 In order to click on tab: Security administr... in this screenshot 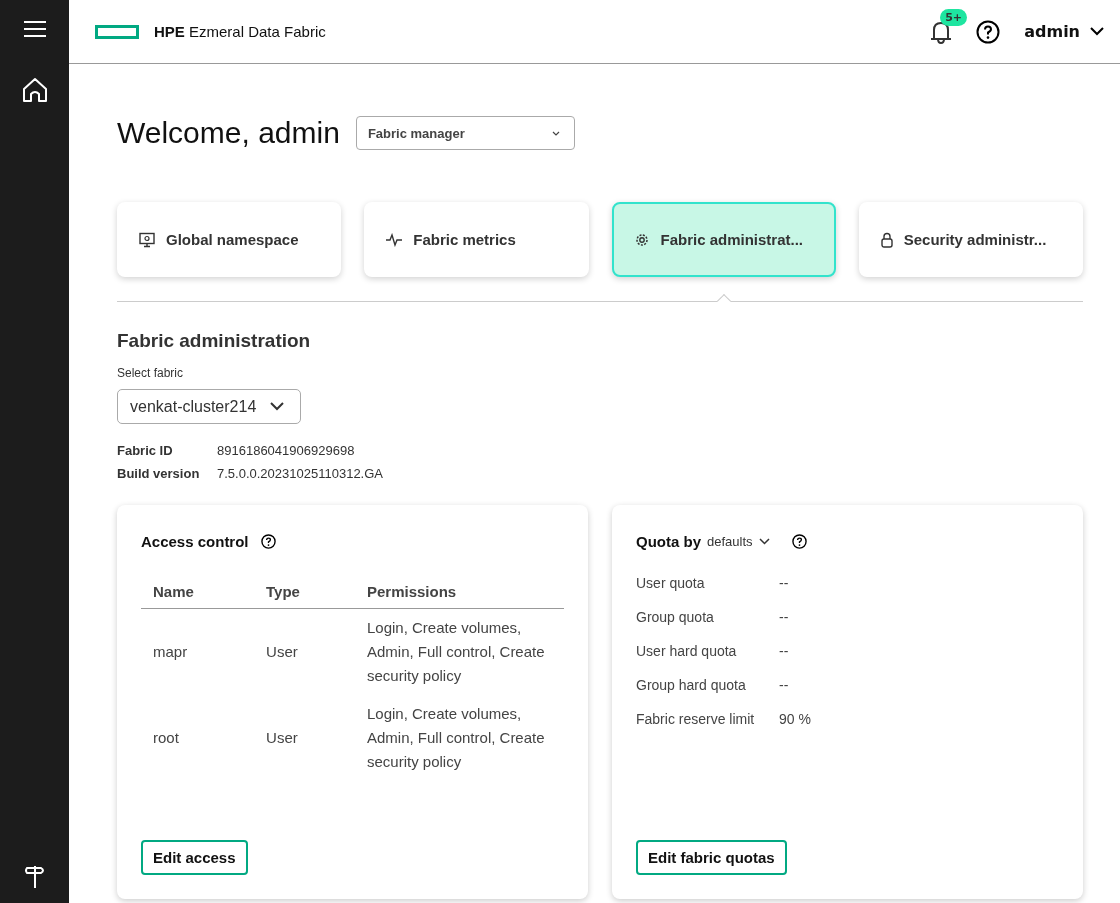, I will do `click(970, 239)`.